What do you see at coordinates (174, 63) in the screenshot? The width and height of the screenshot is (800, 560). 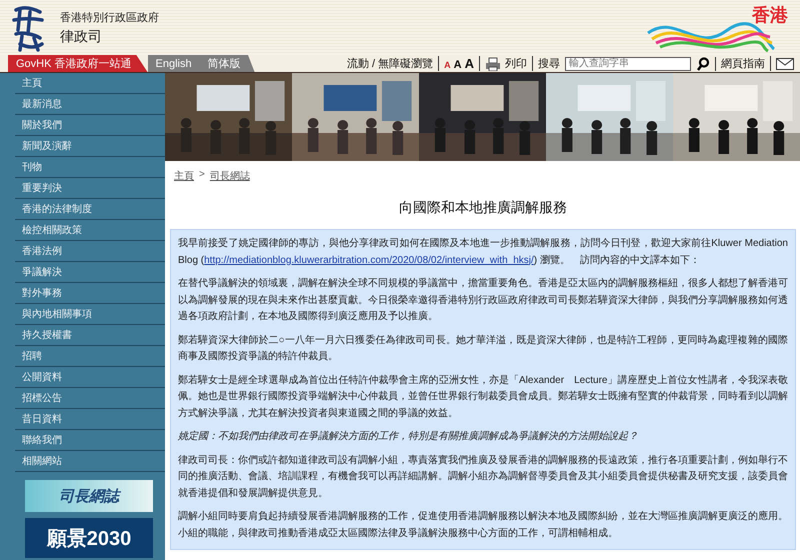 I see `site-link: English` at bounding box center [174, 63].